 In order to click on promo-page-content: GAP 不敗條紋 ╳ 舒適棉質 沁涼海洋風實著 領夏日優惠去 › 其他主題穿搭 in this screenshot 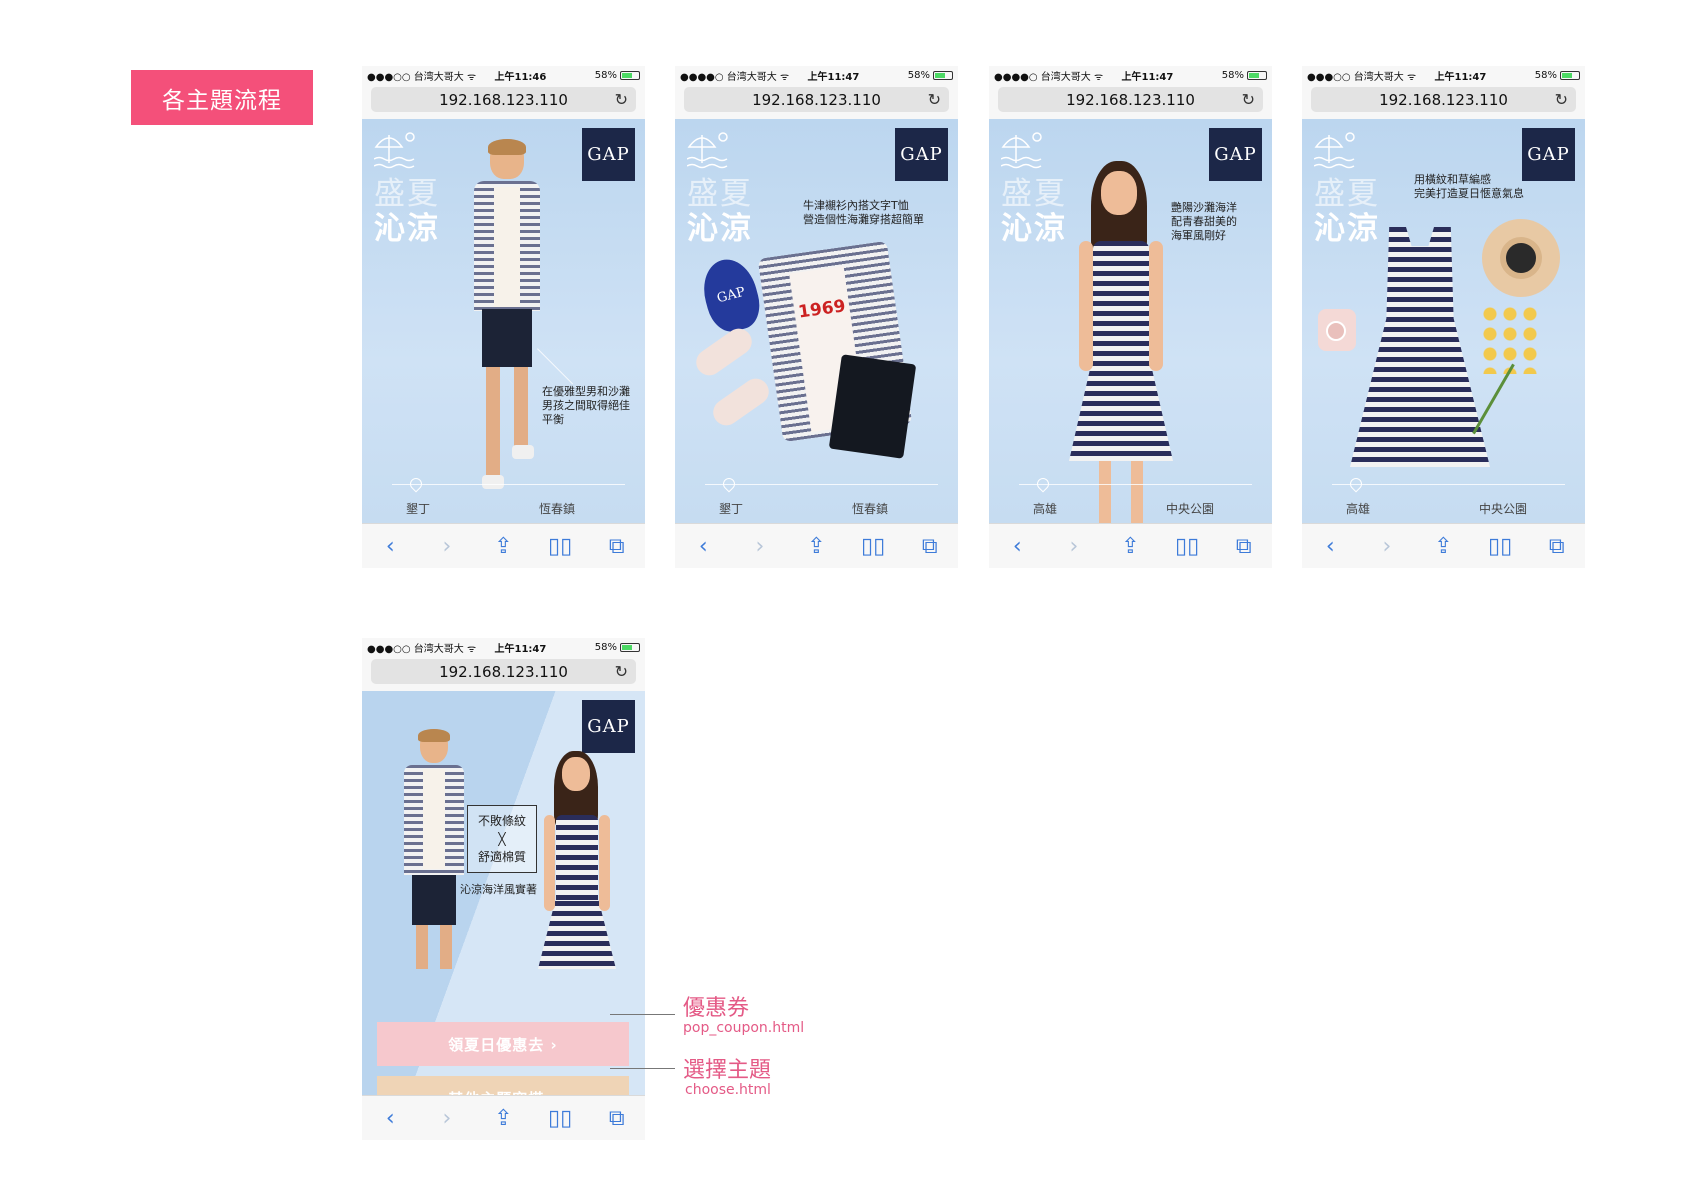, I will do `click(503, 893)`.